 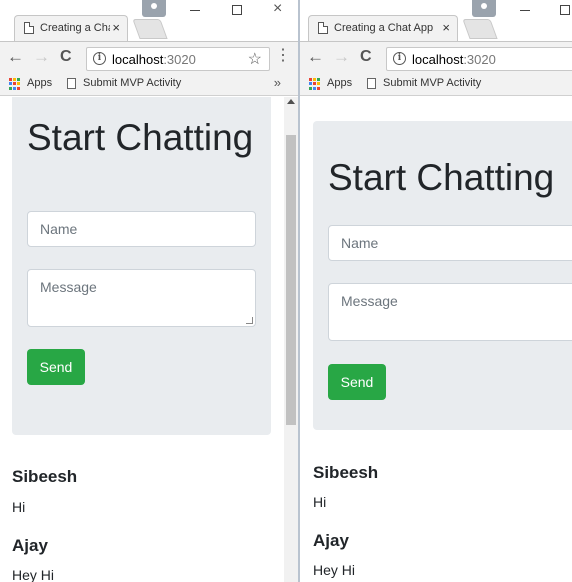 I want to click on menu-icon: ⋮, so click(x=283, y=56).